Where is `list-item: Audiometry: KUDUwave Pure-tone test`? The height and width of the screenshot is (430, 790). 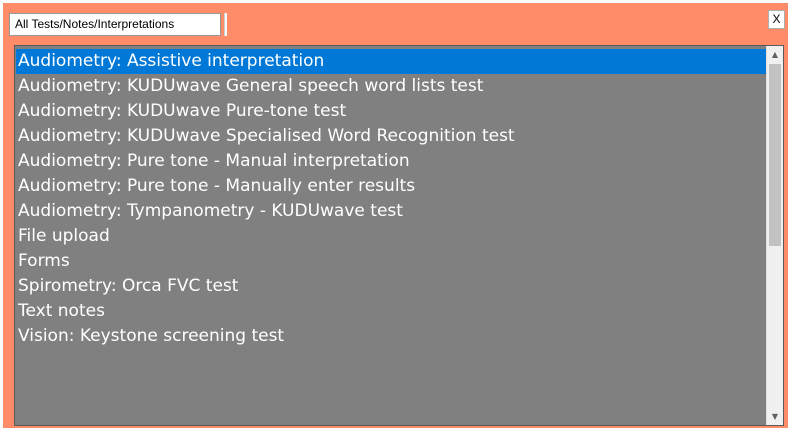 list-item: Audiometry: KUDUwave Pure-tone test is located at coordinates (391, 111).